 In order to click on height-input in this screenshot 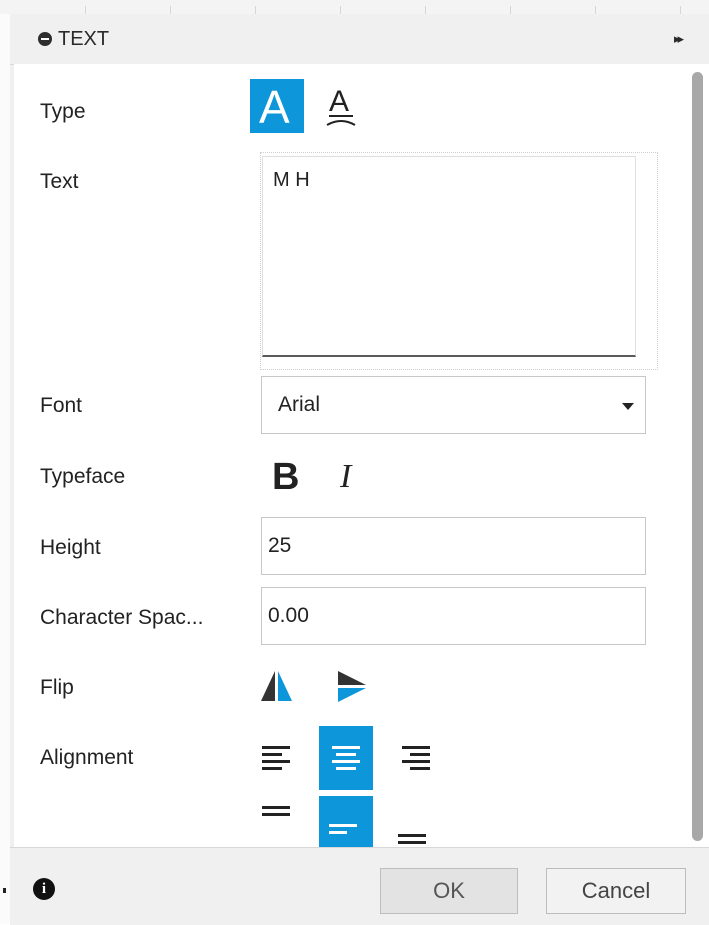, I will do `click(453, 546)`.